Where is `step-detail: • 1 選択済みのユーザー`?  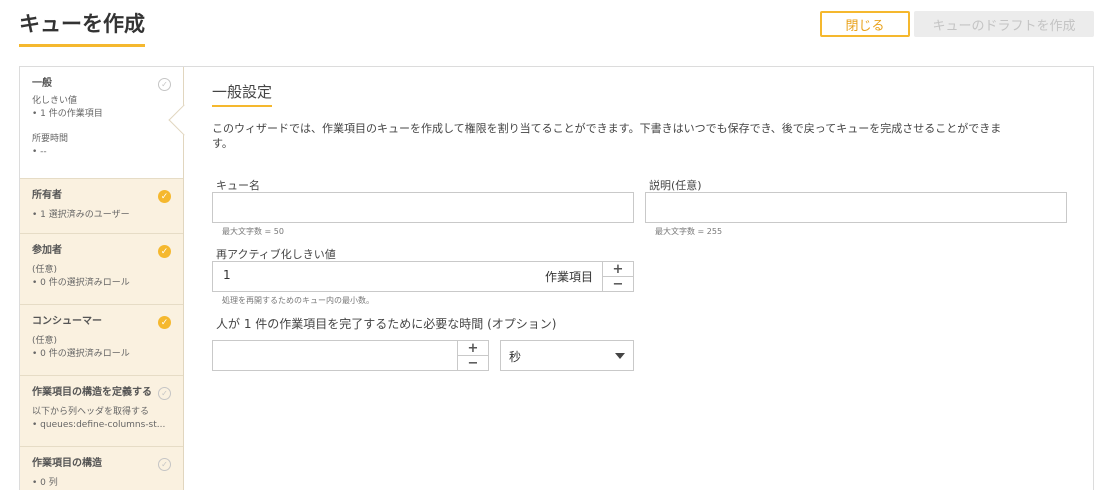
step-detail: • 1 選択済みのユーザー is located at coordinates (81, 215).